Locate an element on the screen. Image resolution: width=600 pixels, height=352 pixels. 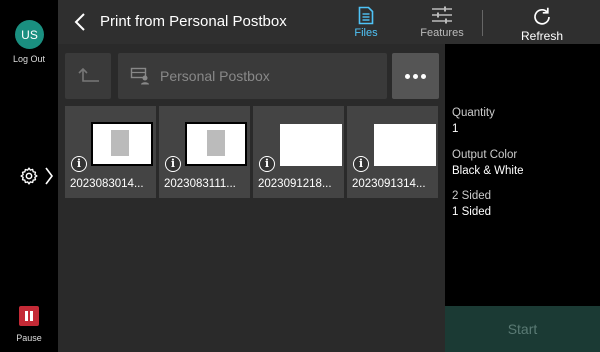
quantity-value: 1 is located at coordinates (455, 129).